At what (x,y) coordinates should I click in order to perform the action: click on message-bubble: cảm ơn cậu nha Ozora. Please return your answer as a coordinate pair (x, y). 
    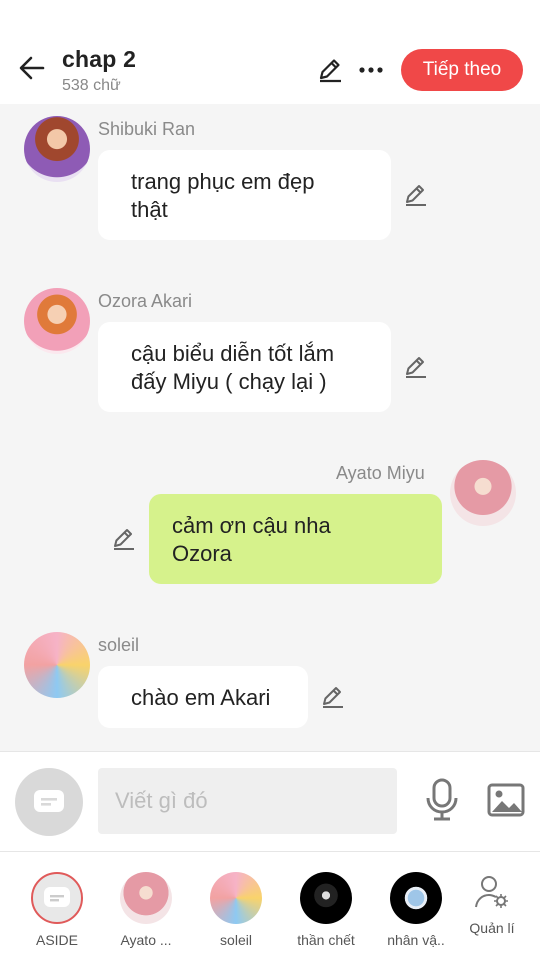
    Looking at the image, I should click on (295, 539).